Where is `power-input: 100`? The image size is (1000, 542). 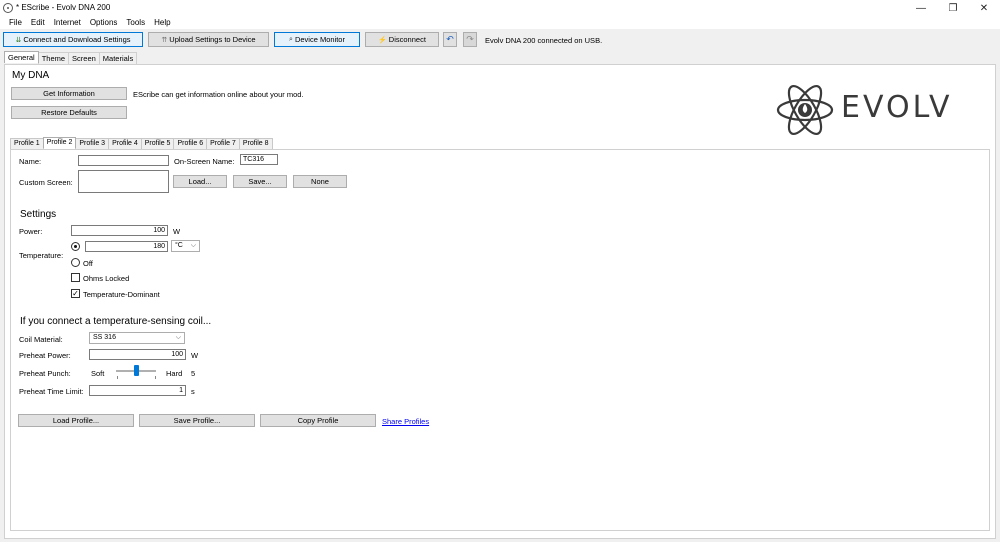 power-input: 100 is located at coordinates (119, 230).